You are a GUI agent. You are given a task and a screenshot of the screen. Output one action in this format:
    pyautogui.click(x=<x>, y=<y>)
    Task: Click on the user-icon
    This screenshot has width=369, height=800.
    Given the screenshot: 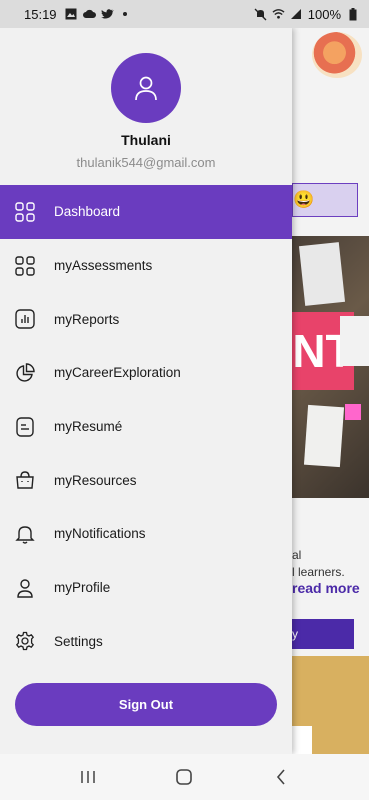 What is the action you would take?
    pyautogui.click(x=25, y=588)
    